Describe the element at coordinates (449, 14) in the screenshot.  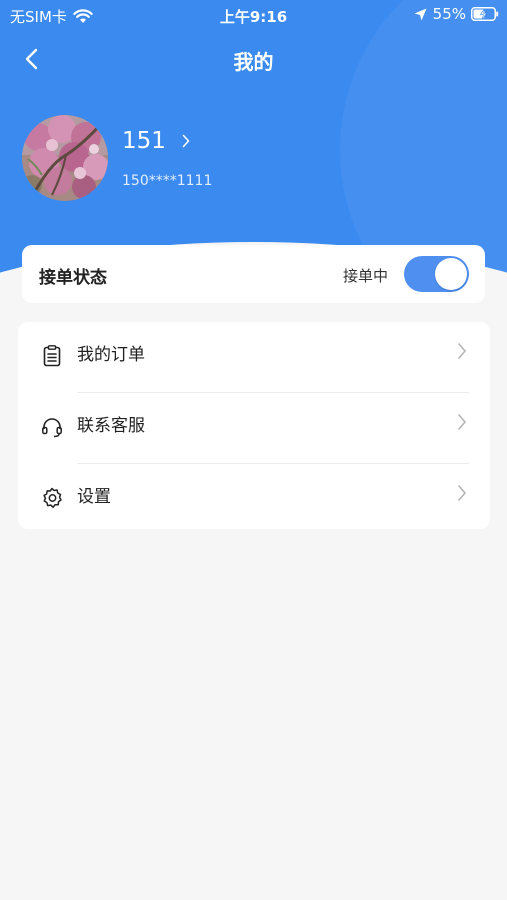
I see `battery-percent: 55%` at that location.